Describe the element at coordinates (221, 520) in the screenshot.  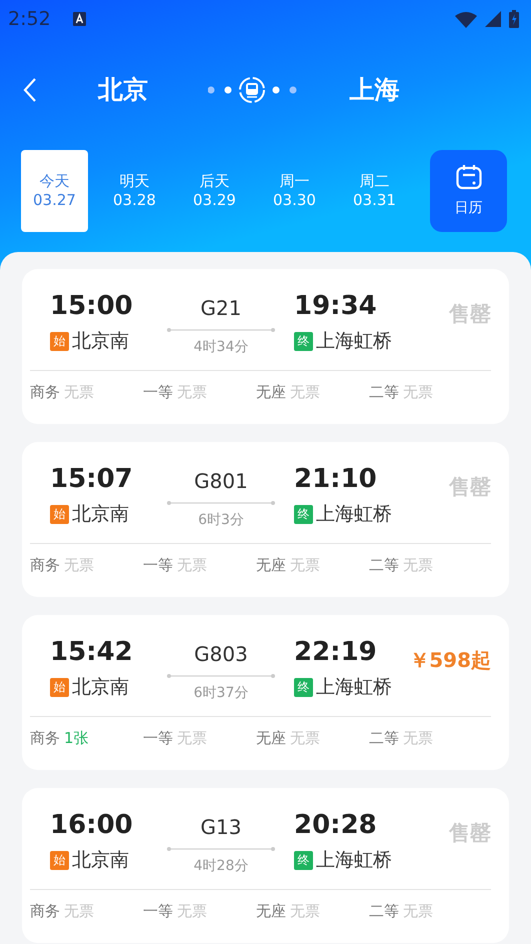
I see `duration: 6时3分` at that location.